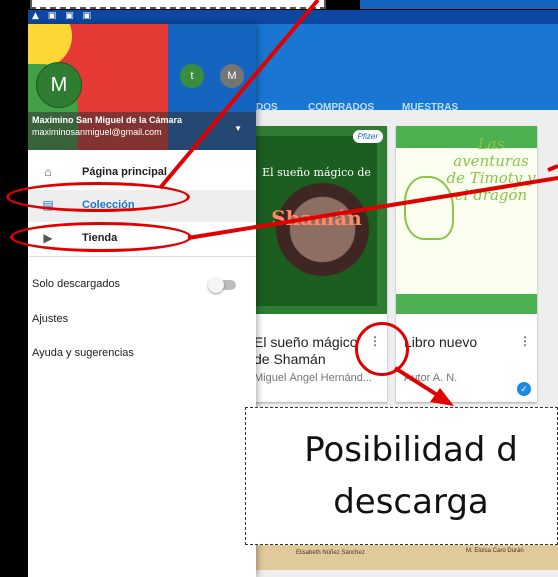 This screenshot has width=558, height=577. What do you see at coordinates (401, 476) in the screenshot?
I see `annotation-caption: Posibilidad d descarga` at bounding box center [401, 476].